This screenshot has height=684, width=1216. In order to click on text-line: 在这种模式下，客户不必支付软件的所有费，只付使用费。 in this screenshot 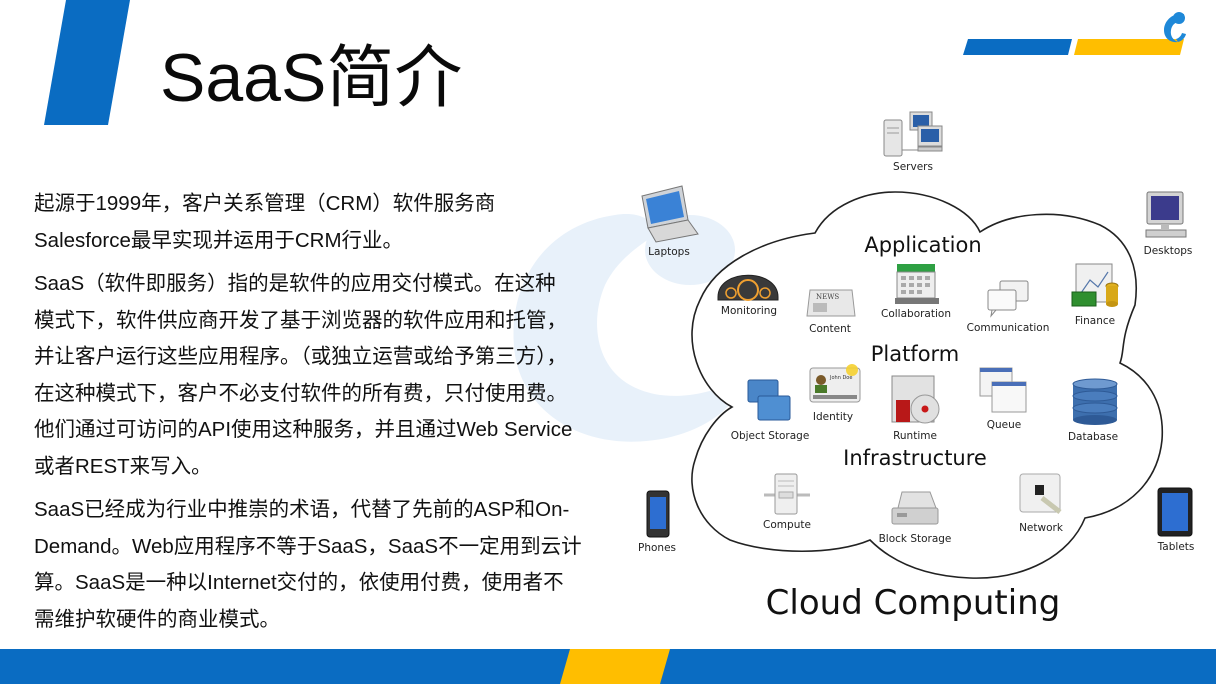, I will do `click(300, 393)`.